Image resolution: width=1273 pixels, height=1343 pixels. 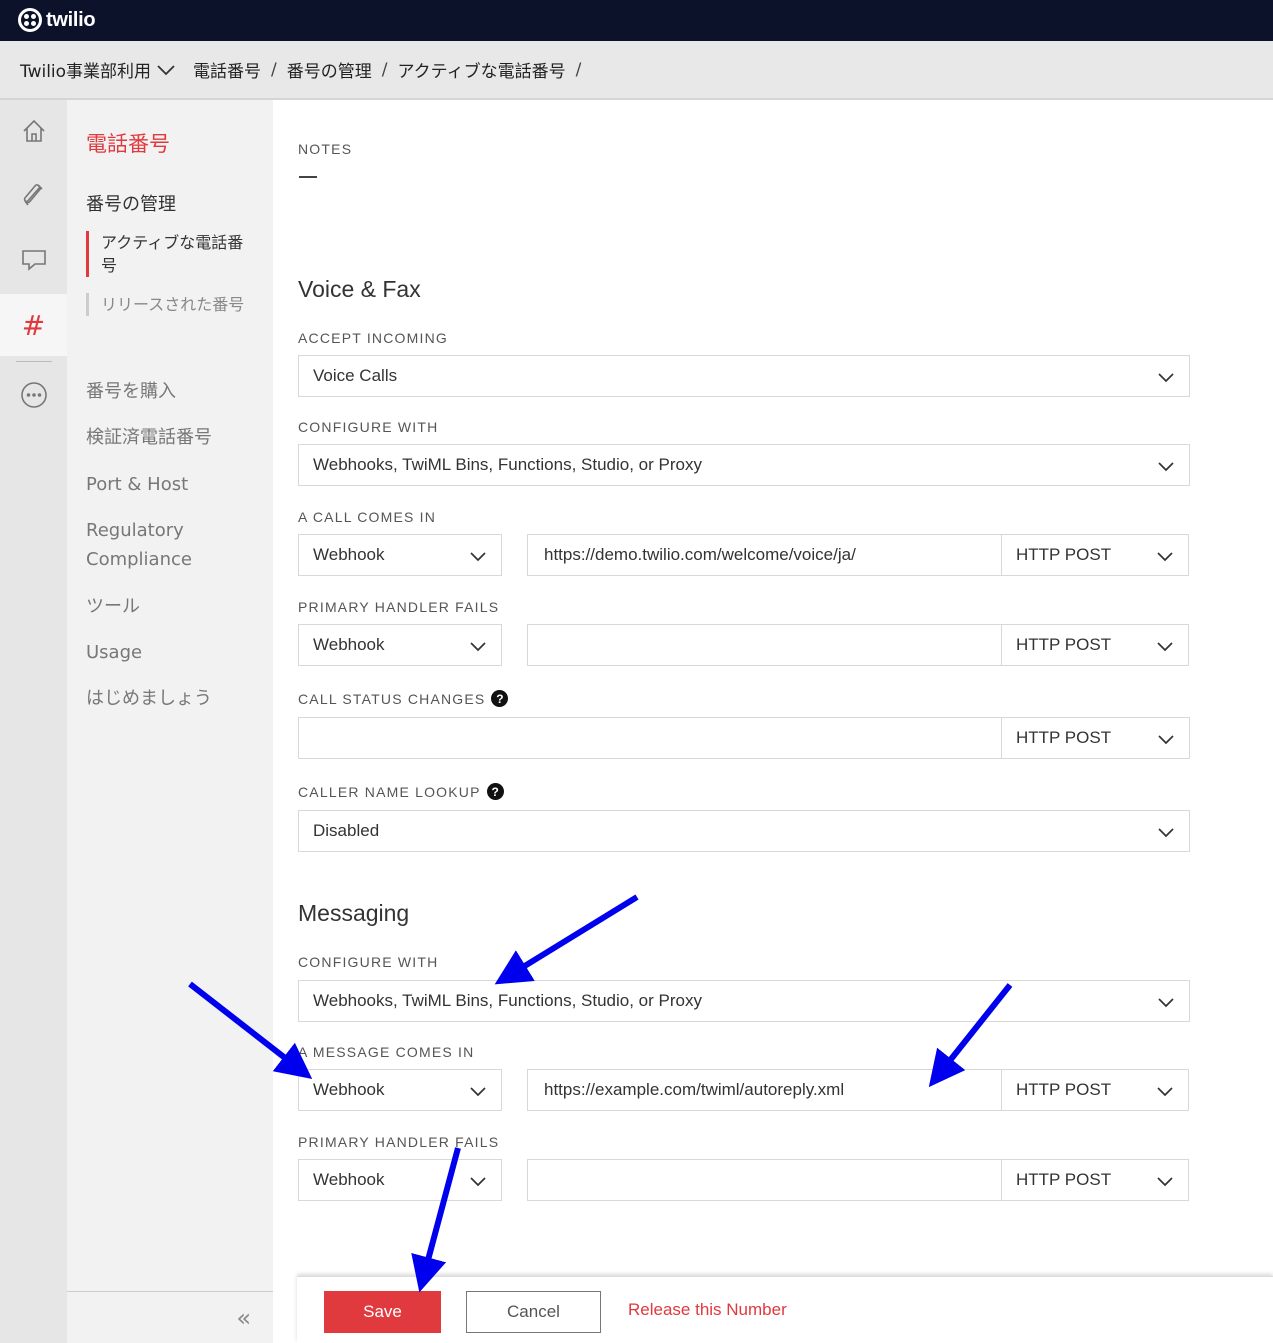 I want to click on nav-section-manage-numbers: 番号の管理, so click(x=131, y=203).